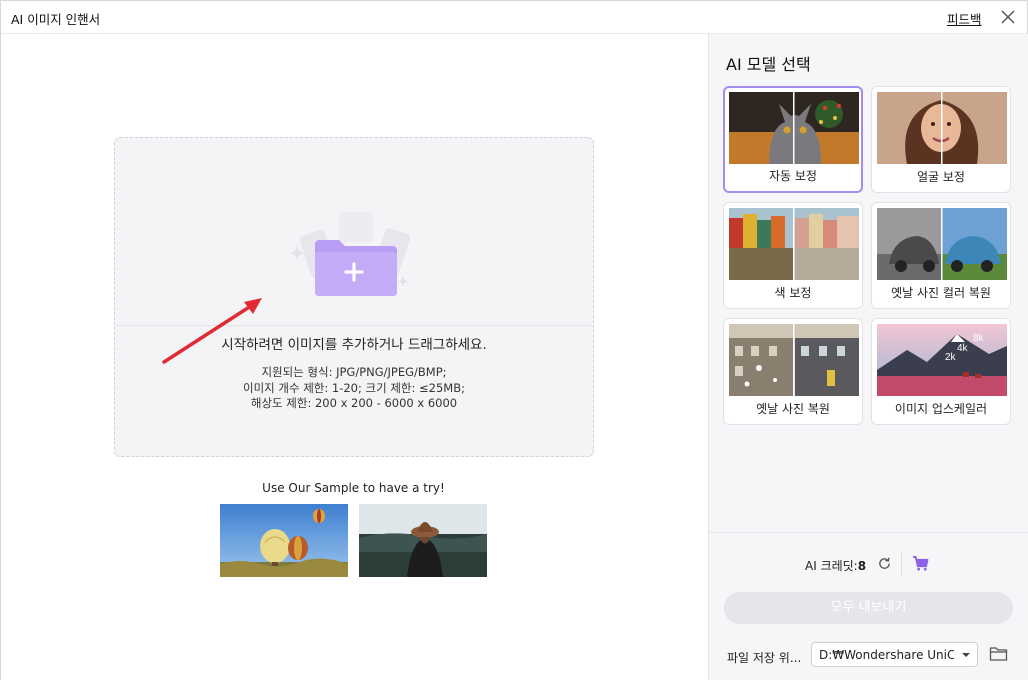  What do you see at coordinates (768, 64) in the screenshot?
I see `panel-title: AI 모델 선택` at bounding box center [768, 64].